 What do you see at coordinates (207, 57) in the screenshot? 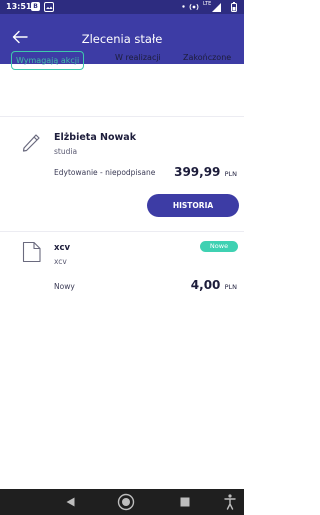
I see `tab-zakonczone: Zakończone` at bounding box center [207, 57].